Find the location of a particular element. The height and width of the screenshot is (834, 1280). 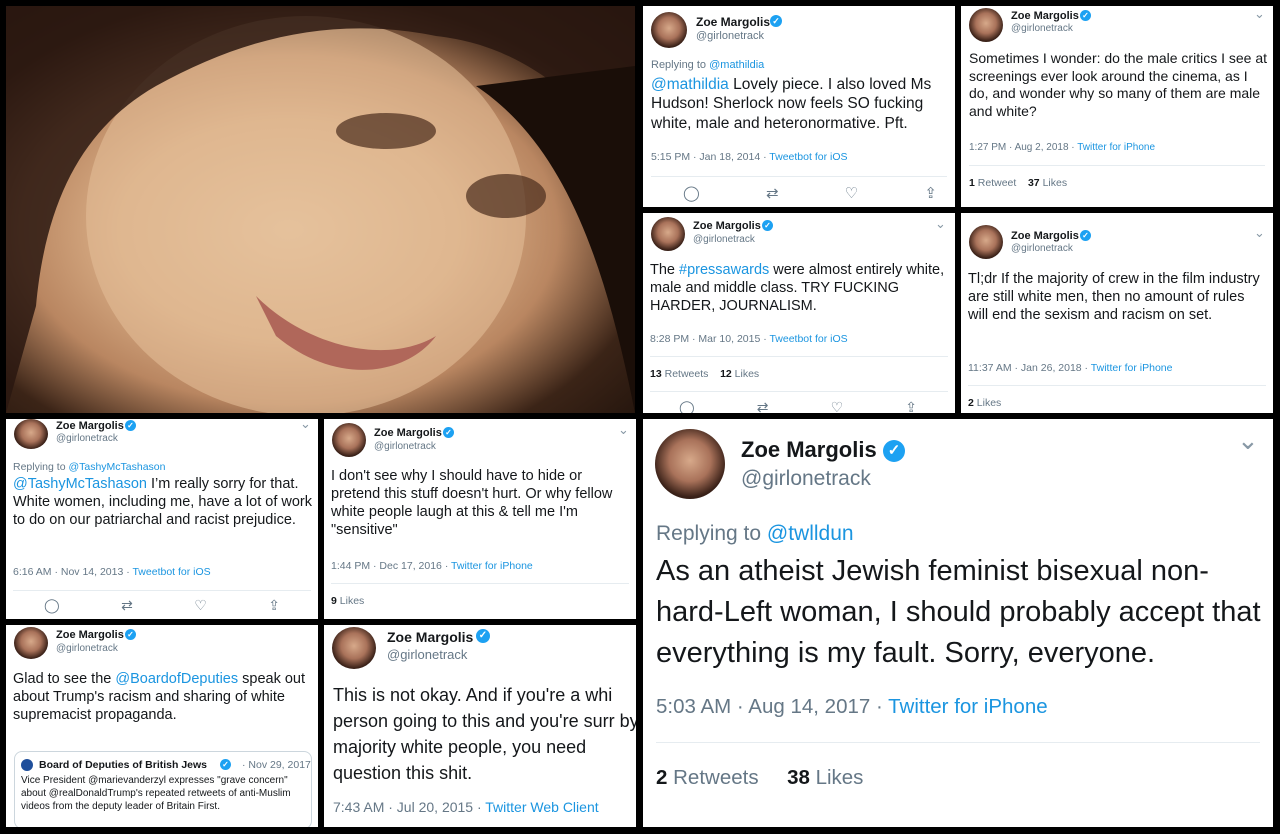

mention-link: @BoardofDeputies is located at coordinates (176, 679).